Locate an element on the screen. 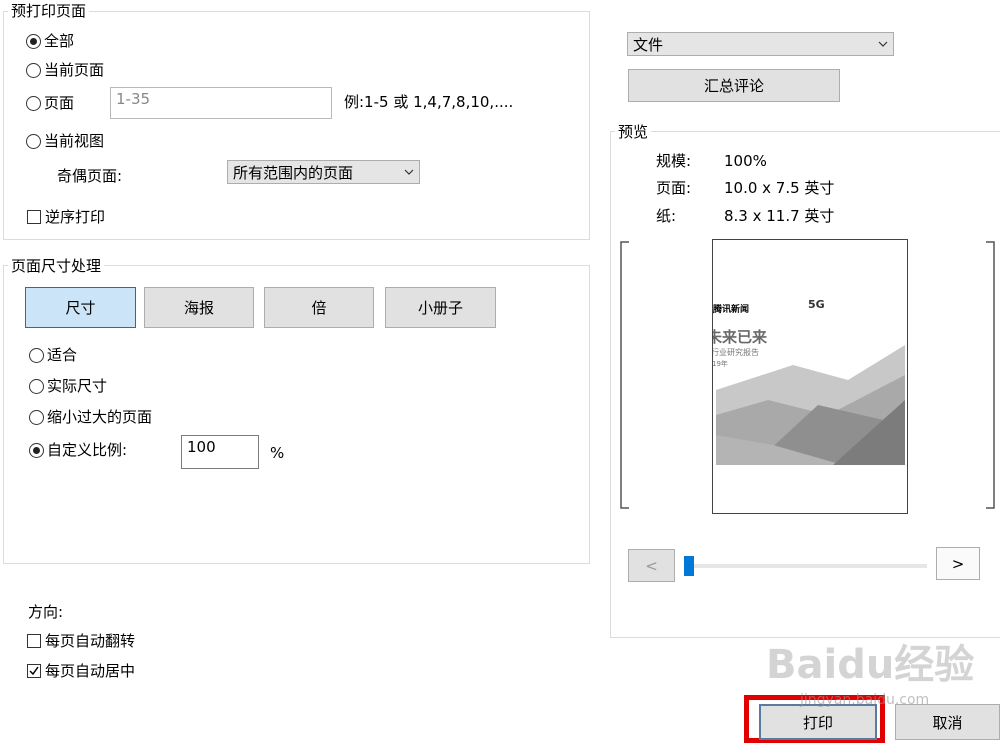  checkbox-reverse-label: 逆序打印 is located at coordinates (75, 217).